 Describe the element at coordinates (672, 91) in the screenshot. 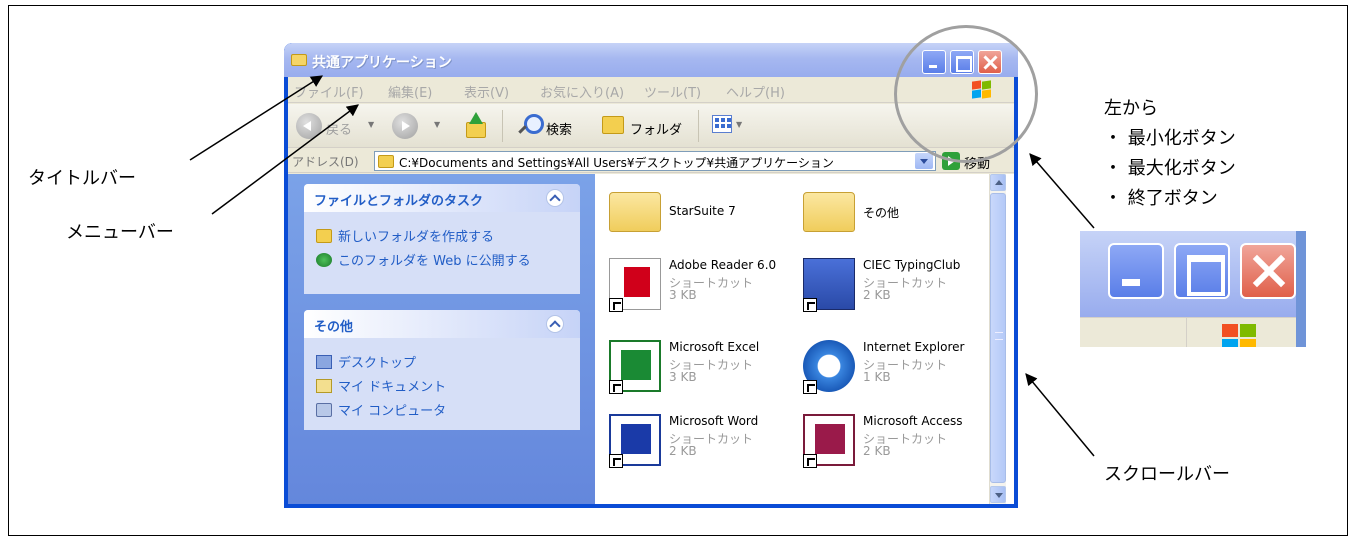

I see `menu-tools: ツール(T)` at that location.